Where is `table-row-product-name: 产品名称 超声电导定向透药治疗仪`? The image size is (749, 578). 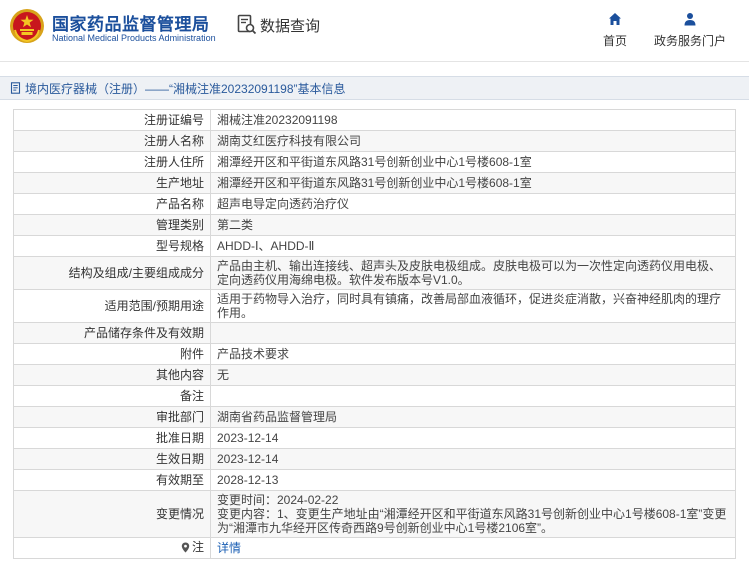 table-row-product-name: 产品名称 超声电导定向透药治疗仪 is located at coordinates (374, 204).